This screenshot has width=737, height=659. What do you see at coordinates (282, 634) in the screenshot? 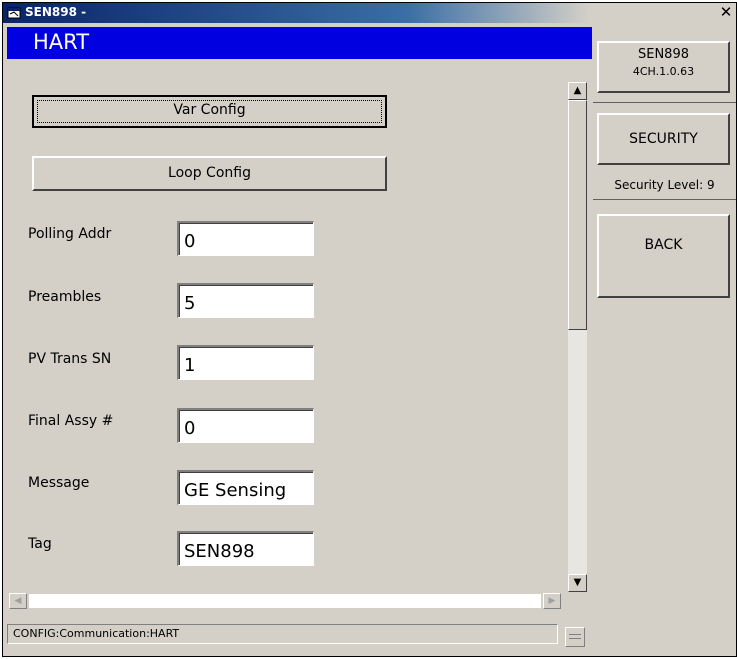
I see `status-bar: CONFIG:Communication:HART` at bounding box center [282, 634].